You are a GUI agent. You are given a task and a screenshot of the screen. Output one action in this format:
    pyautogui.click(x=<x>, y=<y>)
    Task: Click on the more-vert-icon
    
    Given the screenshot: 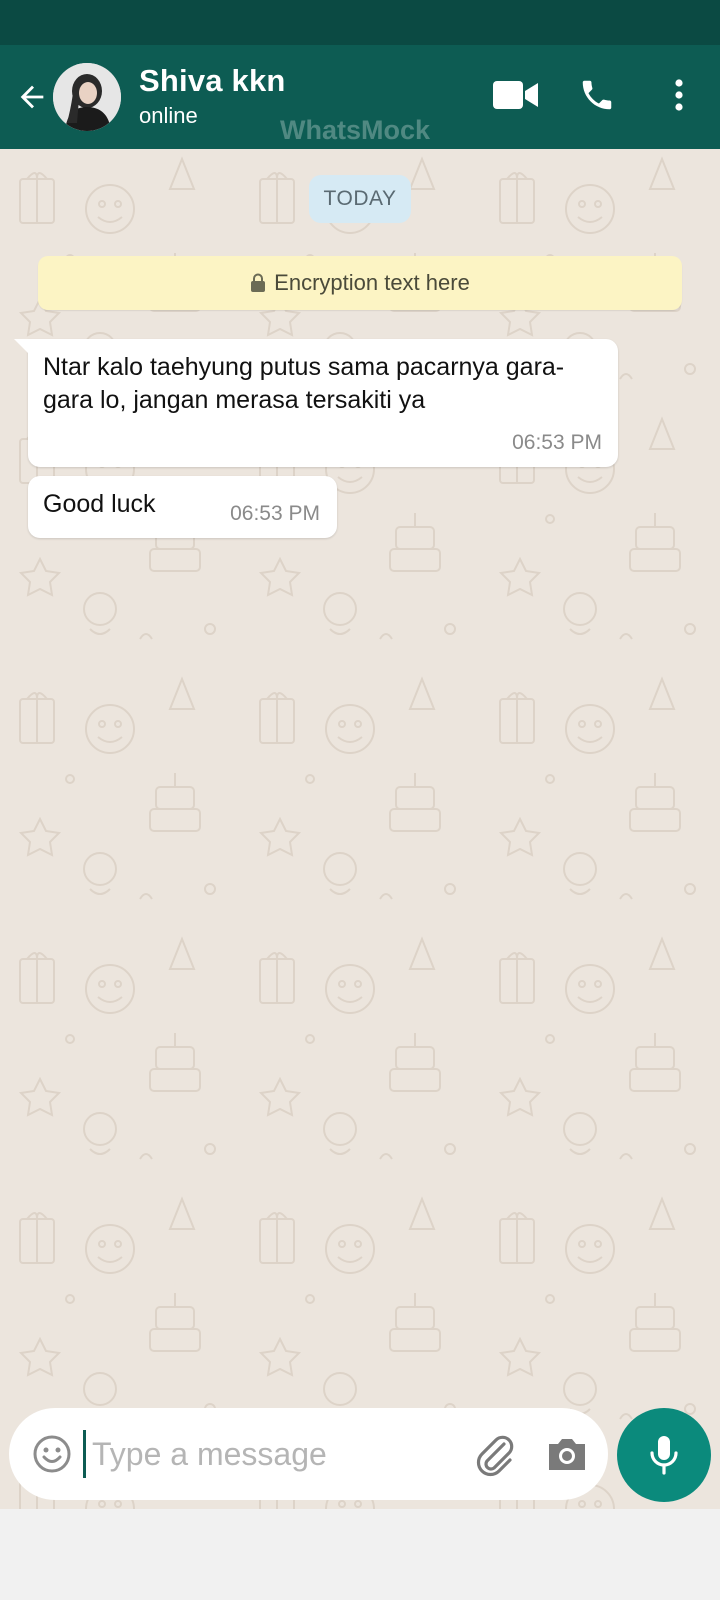 What is the action you would take?
    pyautogui.click(x=679, y=95)
    